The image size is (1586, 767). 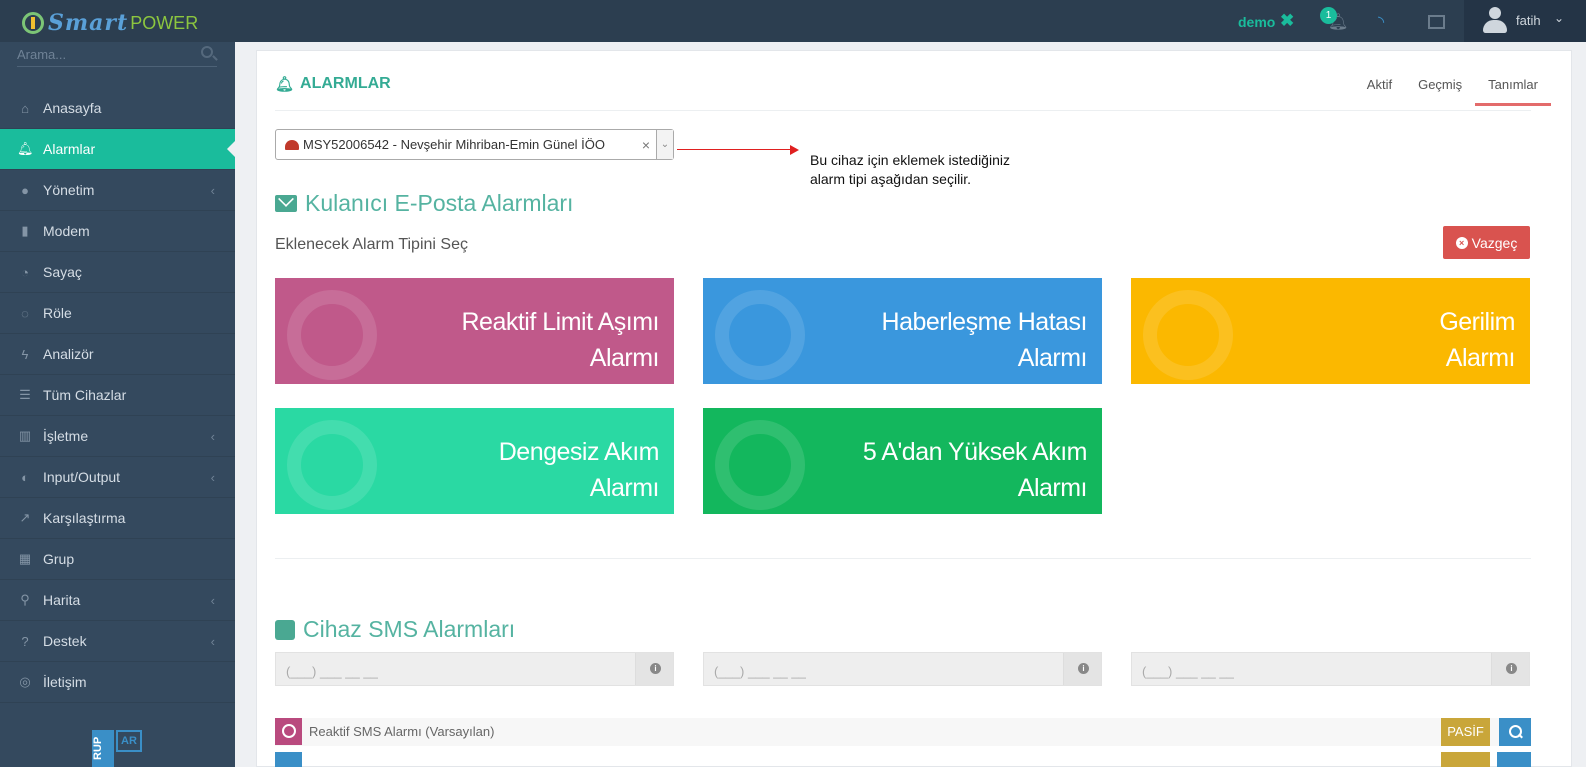 I want to click on alarm-tile-label: Haberleşme Hatası Alarmı, so click(x=985, y=340).